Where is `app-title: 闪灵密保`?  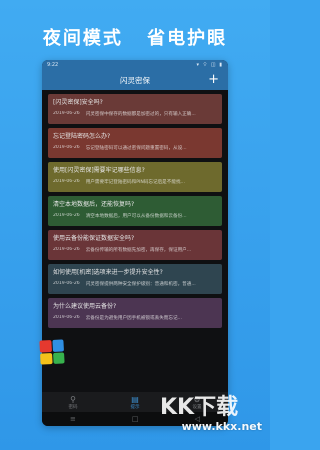
app-title: 闪灵密保 is located at coordinates (135, 80).